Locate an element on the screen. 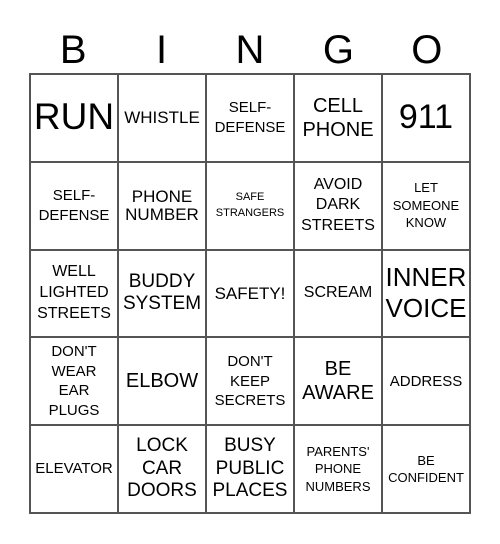  bingo-cell: SCREAM is located at coordinates (338, 293).